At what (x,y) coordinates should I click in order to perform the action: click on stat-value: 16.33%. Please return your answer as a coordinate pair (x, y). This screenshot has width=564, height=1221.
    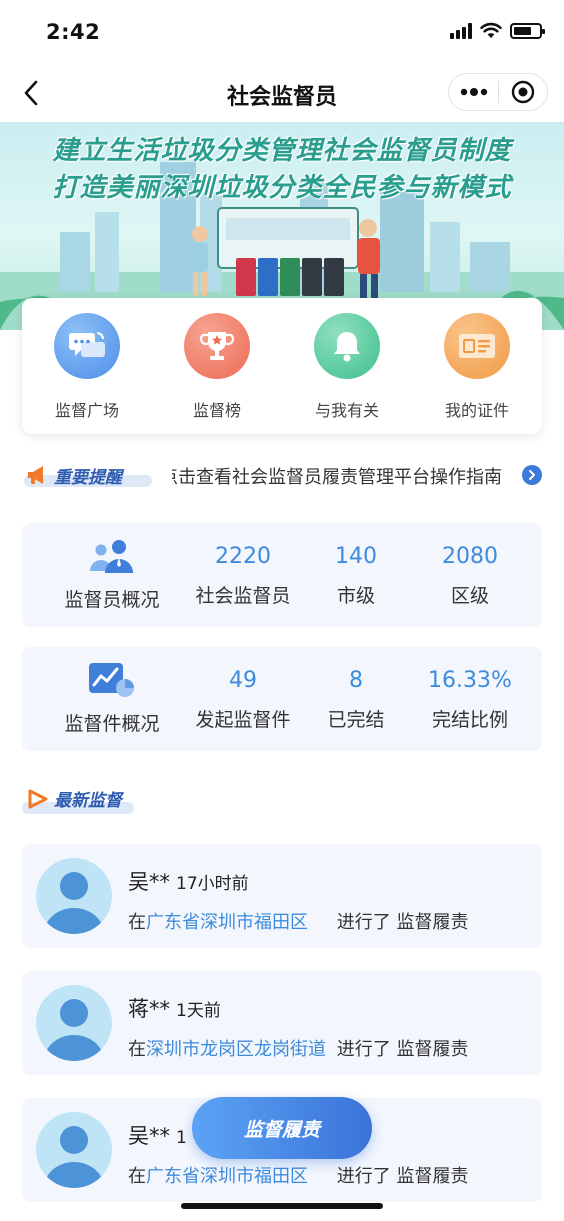
    Looking at the image, I should click on (470, 680).